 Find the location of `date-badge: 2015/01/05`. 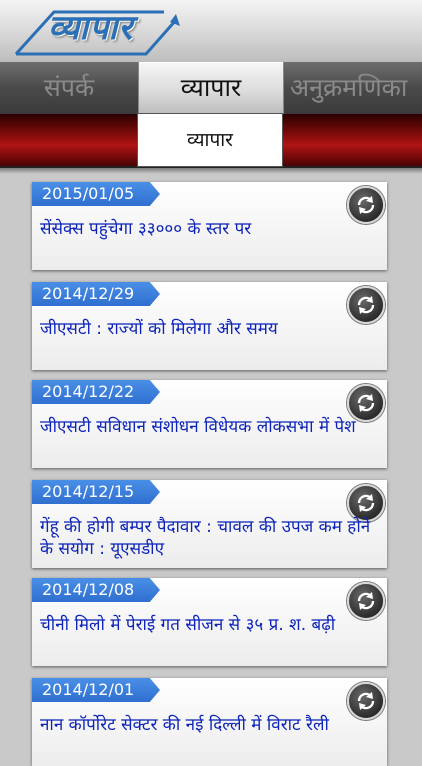

date-badge: 2015/01/05 is located at coordinates (96, 194).